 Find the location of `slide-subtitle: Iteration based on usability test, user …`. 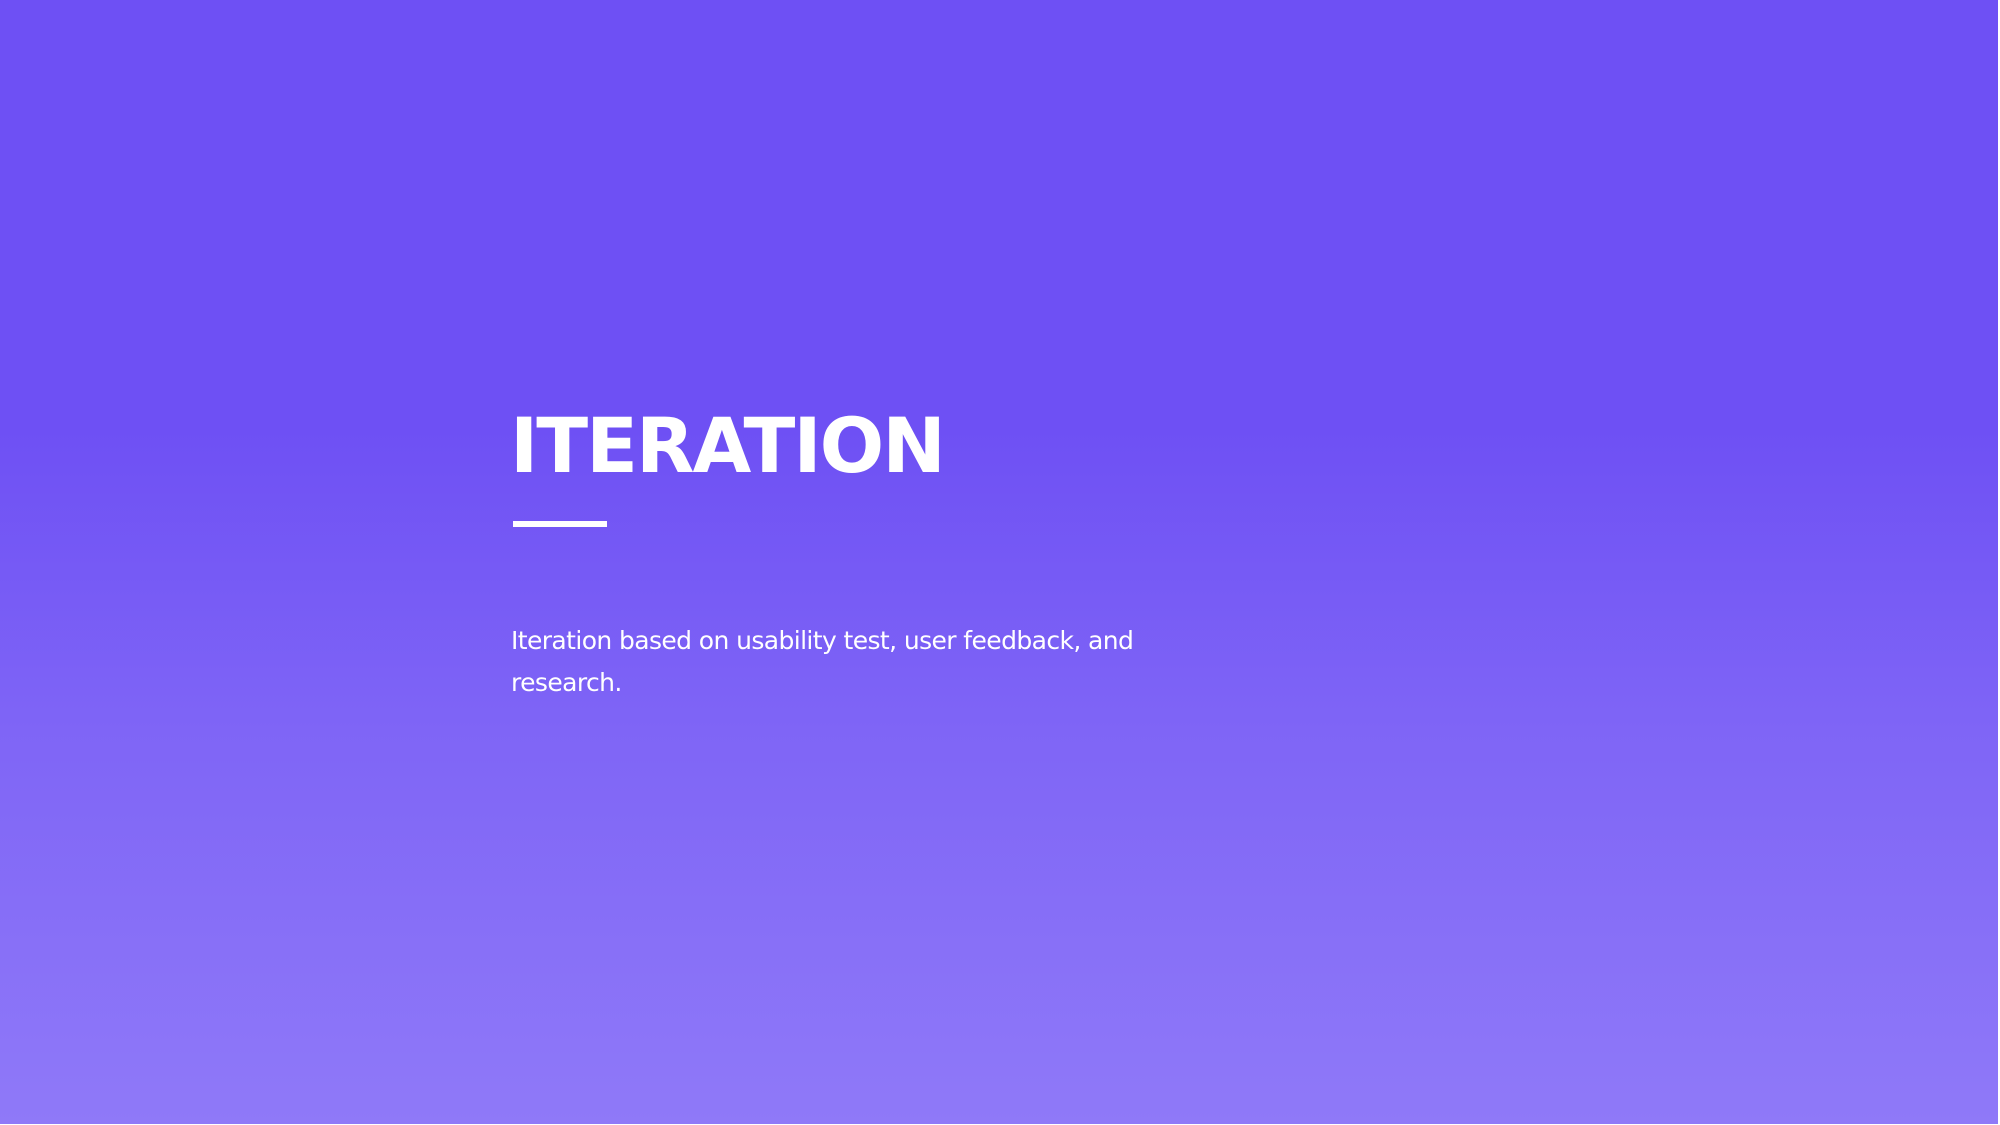

slide-subtitle: Iteration based on usability test, user … is located at coordinates (822, 661).